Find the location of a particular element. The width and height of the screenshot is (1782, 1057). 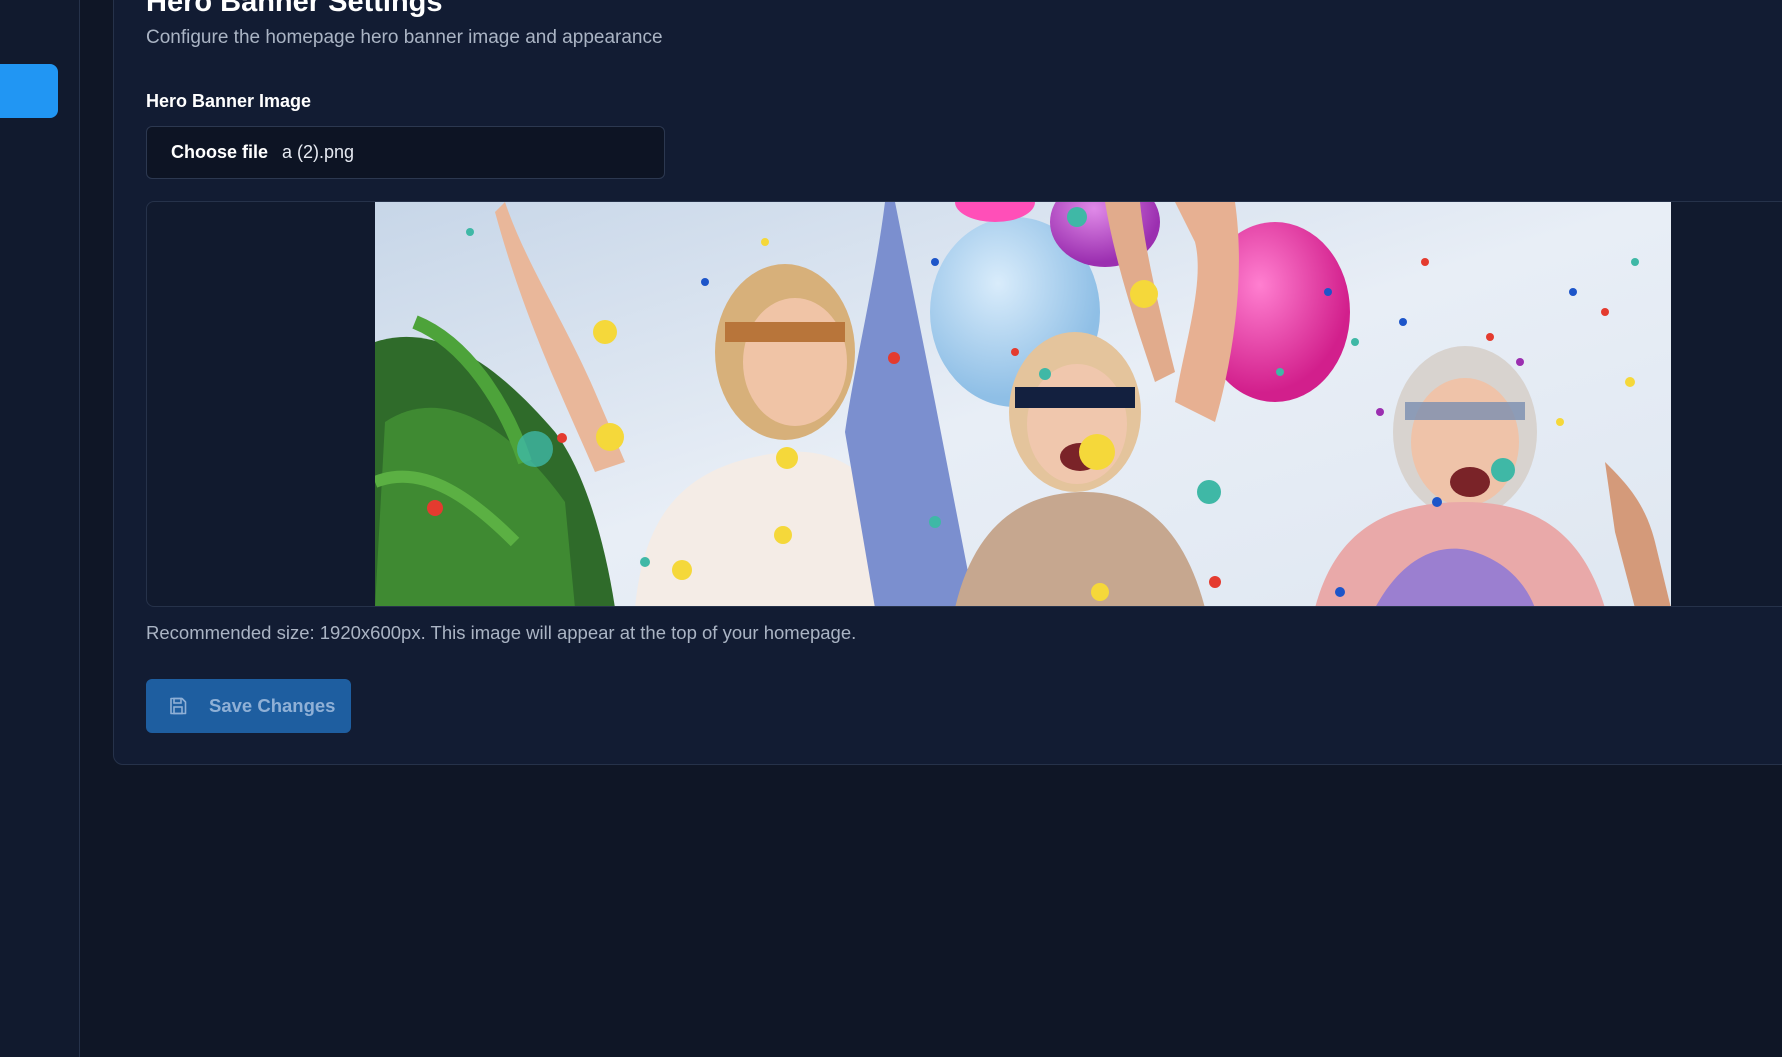

save-icon is located at coordinates (178, 706).